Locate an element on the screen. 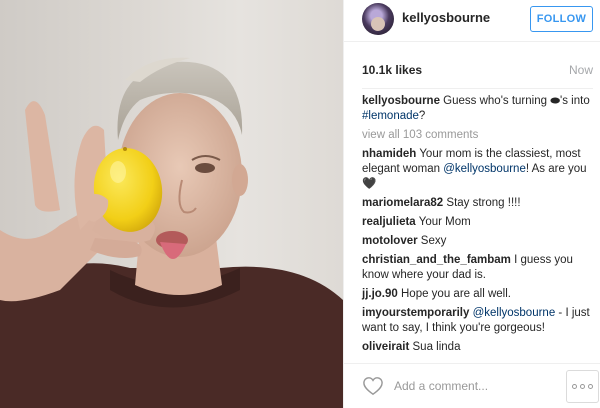 The width and height of the screenshot is (600, 408). comment: jj.jo.90 Hope you are all well. is located at coordinates (478, 294).